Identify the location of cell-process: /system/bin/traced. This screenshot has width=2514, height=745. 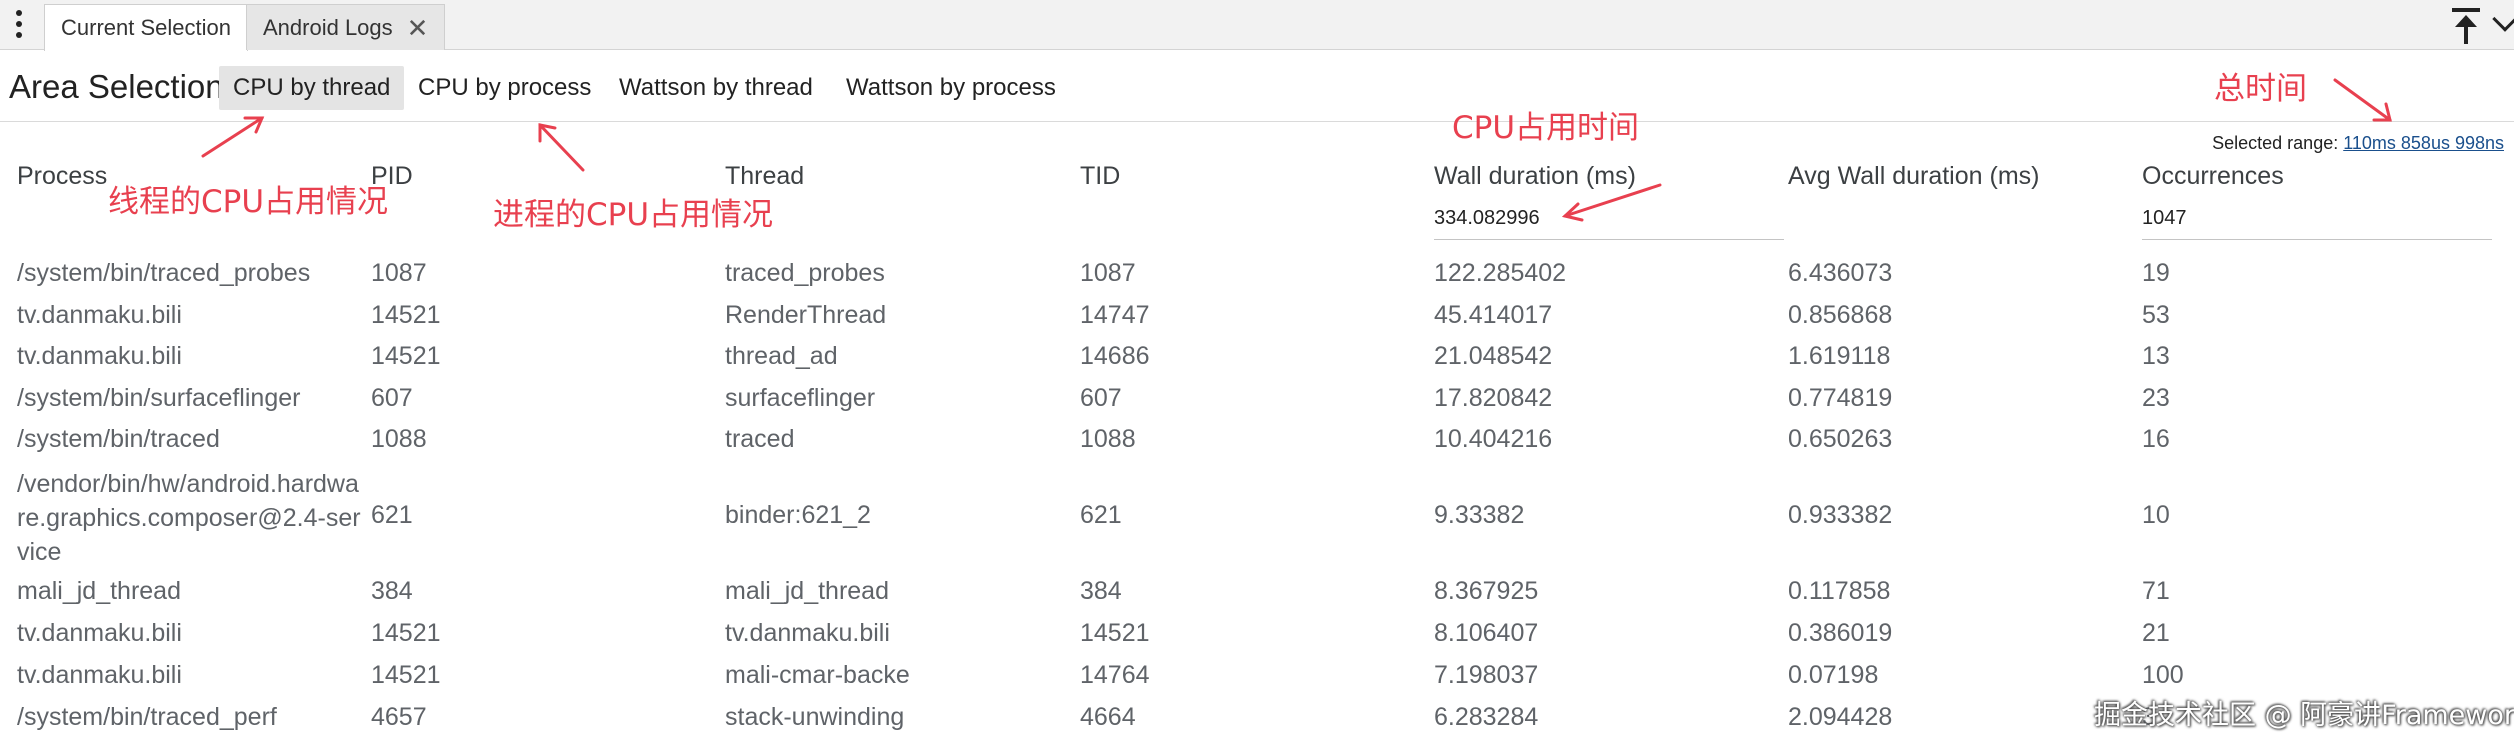
(118, 439).